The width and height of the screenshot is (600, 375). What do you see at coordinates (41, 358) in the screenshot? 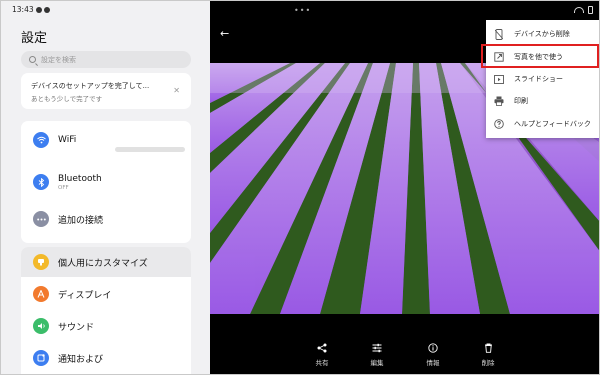
I see `notification-icon` at bounding box center [41, 358].